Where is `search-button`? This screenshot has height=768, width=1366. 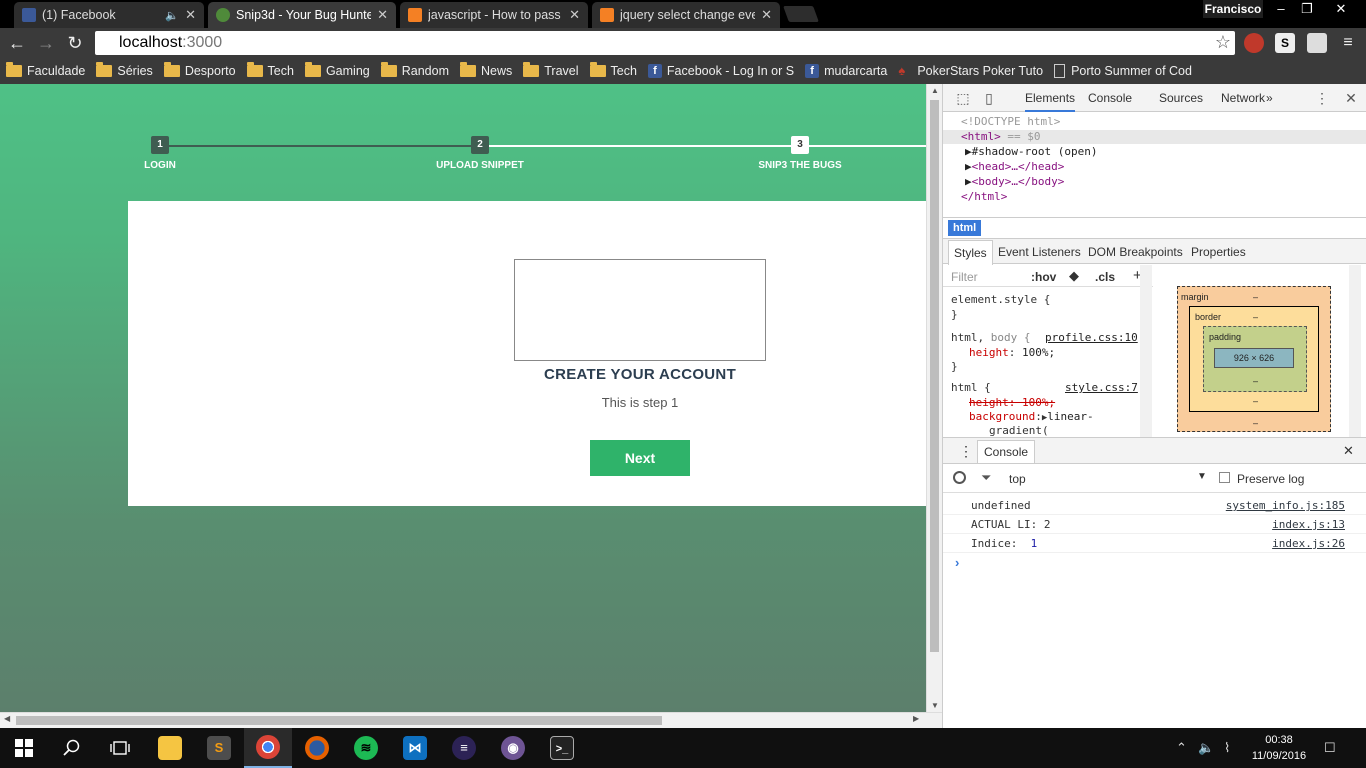
search-button is located at coordinates (72, 748).